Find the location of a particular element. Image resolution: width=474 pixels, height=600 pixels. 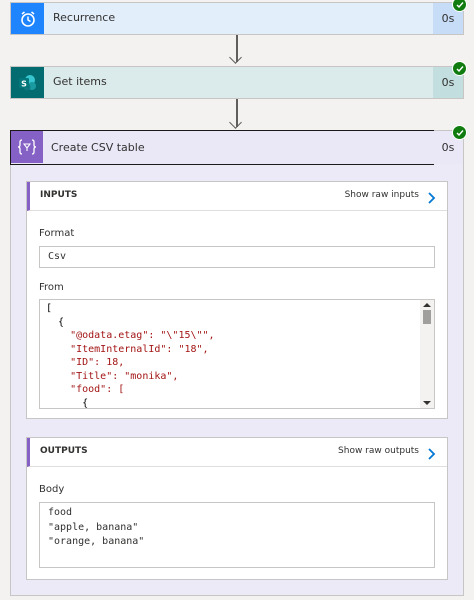

recurrence-step: Recurrence 0s is located at coordinates (238, 17).